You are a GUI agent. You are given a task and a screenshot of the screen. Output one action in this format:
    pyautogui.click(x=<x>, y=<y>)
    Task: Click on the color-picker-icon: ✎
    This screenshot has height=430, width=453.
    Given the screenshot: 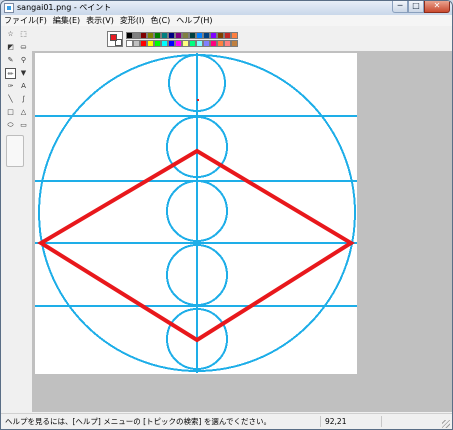 What is the action you would take?
    pyautogui.click(x=10, y=60)
    